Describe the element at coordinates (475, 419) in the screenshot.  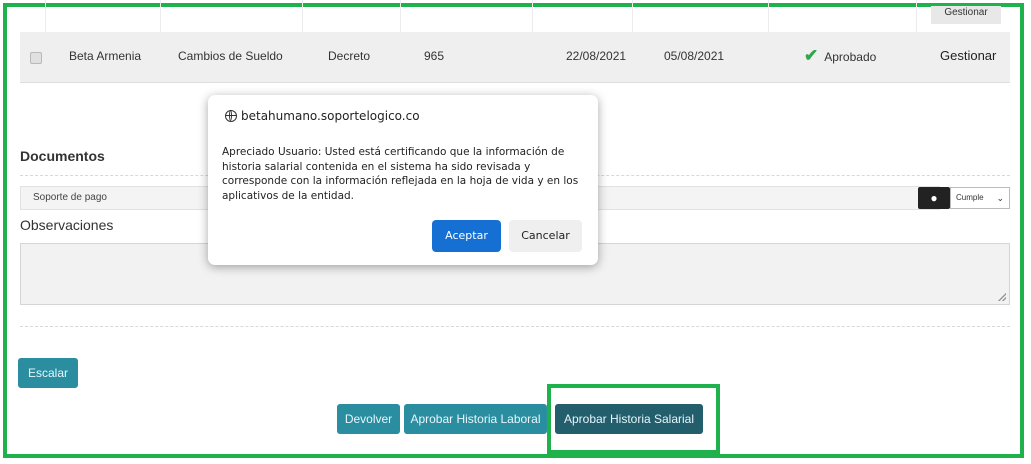
I see `approve-work-history-button: Aprobar Historia Laboral` at that location.